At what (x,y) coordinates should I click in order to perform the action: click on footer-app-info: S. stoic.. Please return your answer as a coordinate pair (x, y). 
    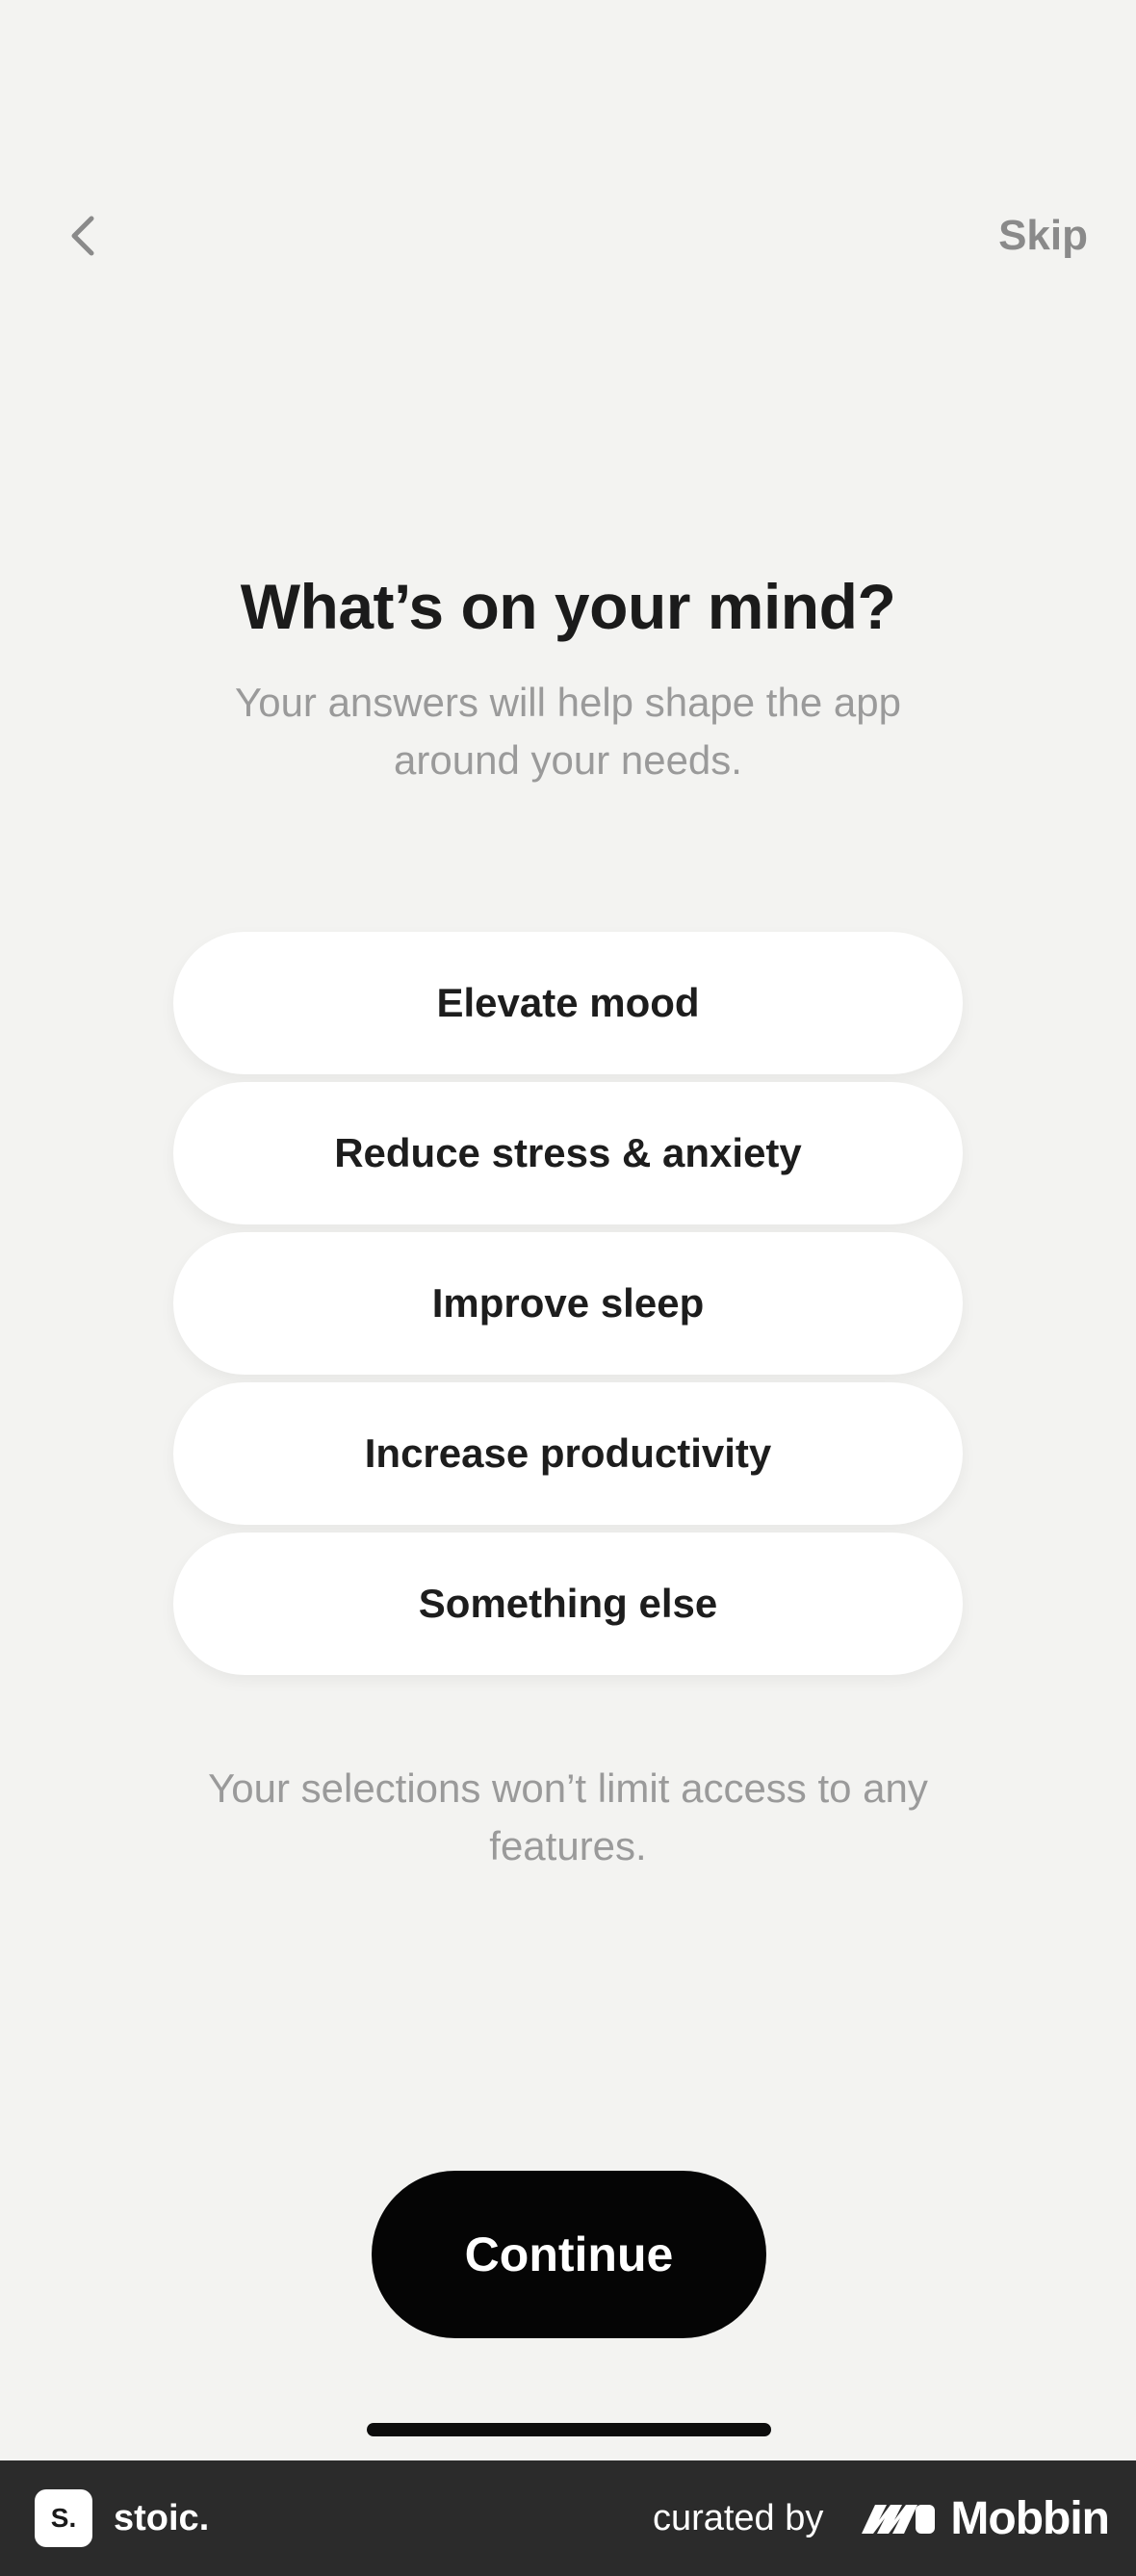
    Looking at the image, I should click on (122, 2518).